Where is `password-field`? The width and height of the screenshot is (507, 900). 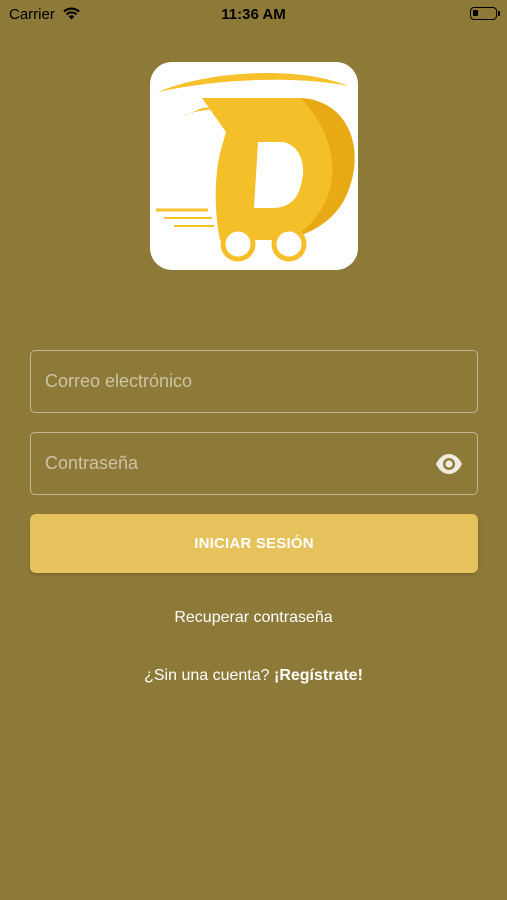
password-field is located at coordinates (254, 463).